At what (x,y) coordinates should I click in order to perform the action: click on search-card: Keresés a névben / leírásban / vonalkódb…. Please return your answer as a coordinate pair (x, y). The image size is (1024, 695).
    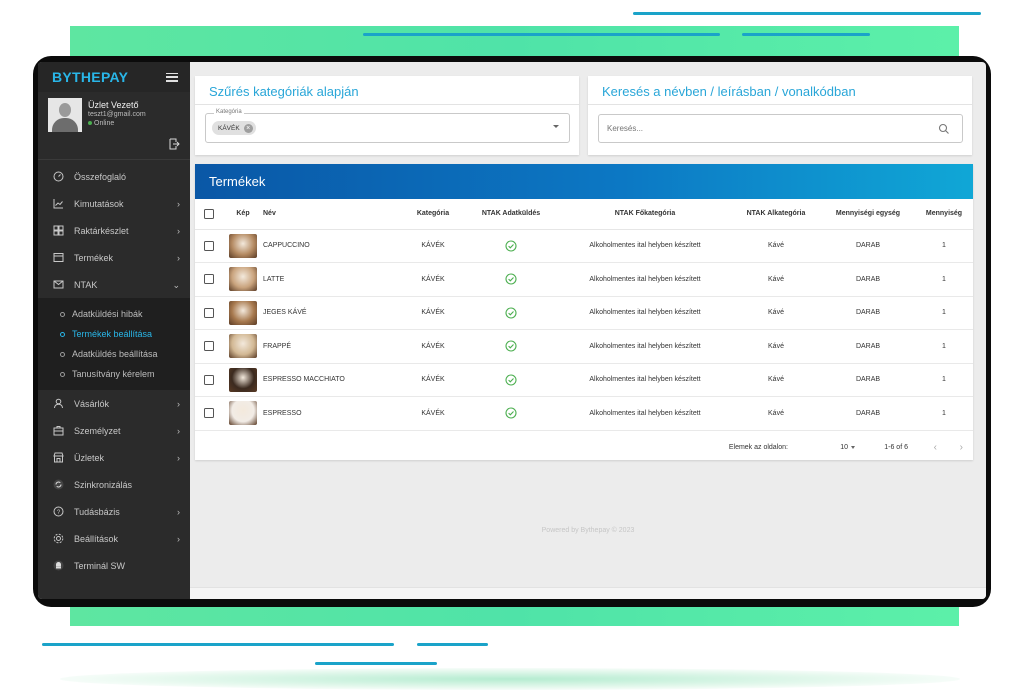
    Looking at the image, I should click on (780, 115).